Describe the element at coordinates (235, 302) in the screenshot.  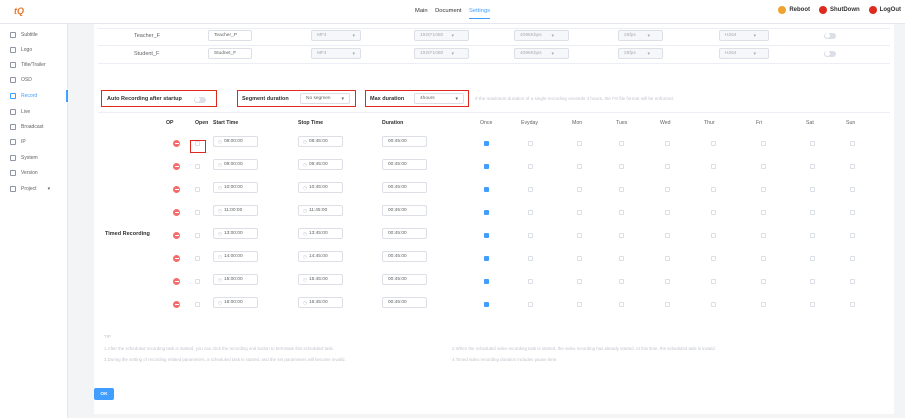
I see `start-time-input: ◷ 16:00:00` at that location.